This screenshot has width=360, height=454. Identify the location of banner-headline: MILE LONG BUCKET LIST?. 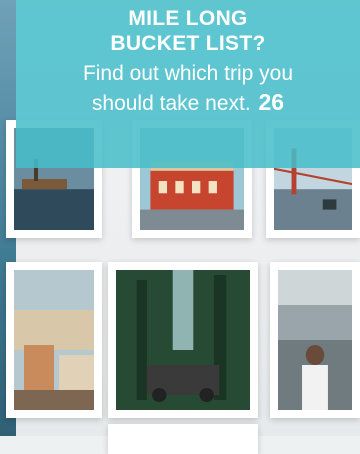
(188, 31).